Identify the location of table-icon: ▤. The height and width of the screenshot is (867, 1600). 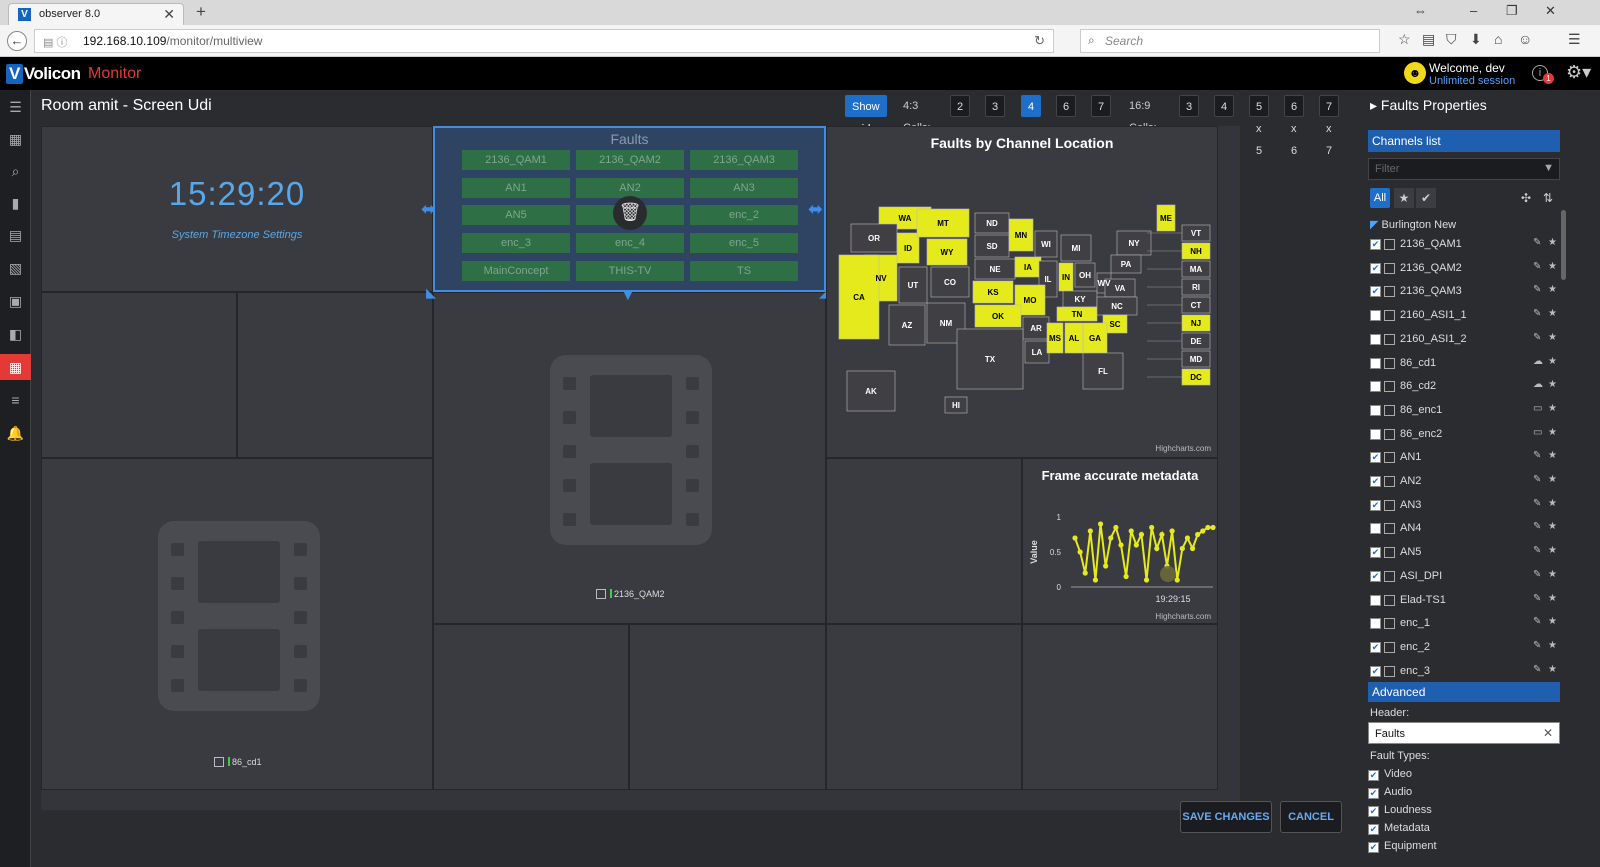
(15, 235).